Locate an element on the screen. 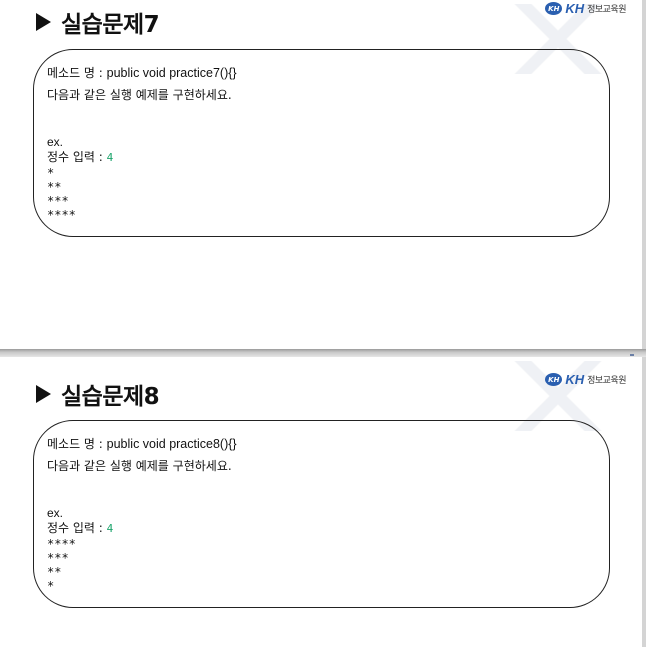 The height and width of the screenshot is (647, 646). method-line: 메소드 명 : public void practice8(){} is located at coordinates (142, 444).